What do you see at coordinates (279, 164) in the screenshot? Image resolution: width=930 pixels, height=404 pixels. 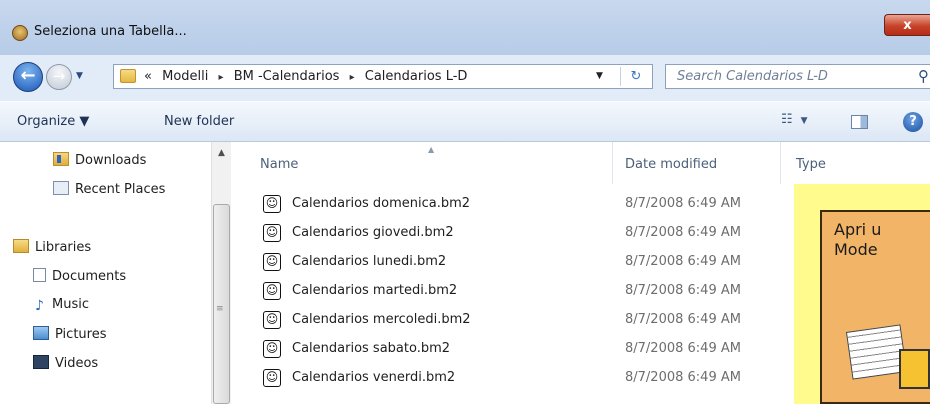 I see `column-header-name: Name` at bounding box center [279, 164].